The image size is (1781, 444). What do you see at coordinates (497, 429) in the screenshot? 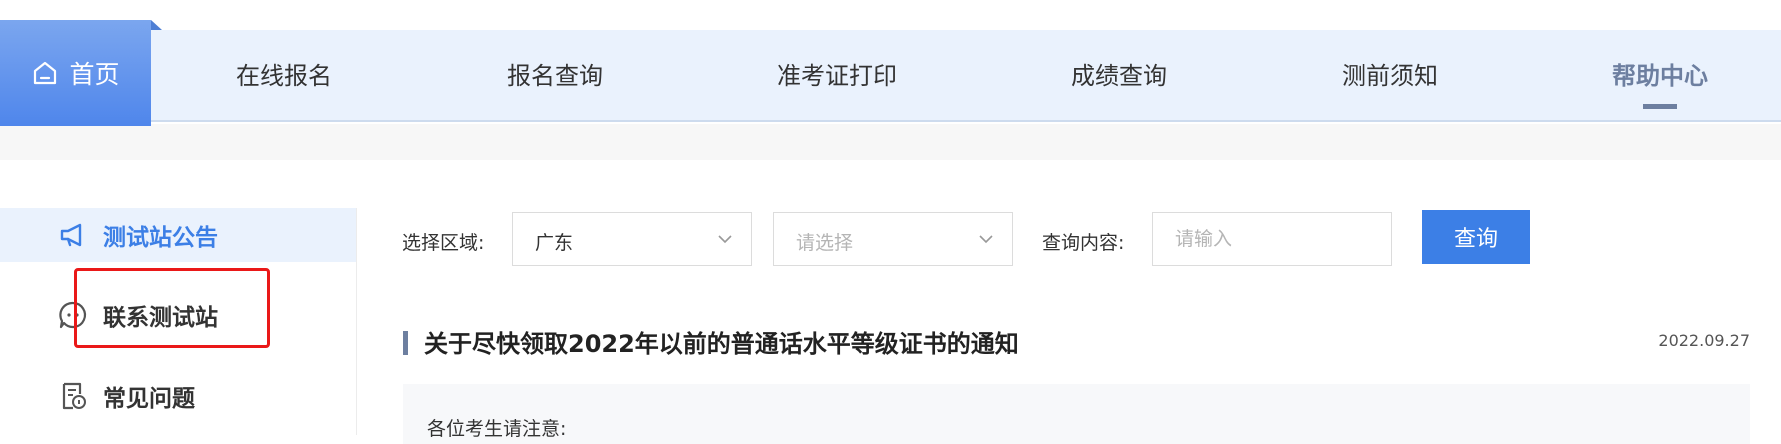
I see `article-greeting: 各位考生请注意:` at bounding box center [497, 429].